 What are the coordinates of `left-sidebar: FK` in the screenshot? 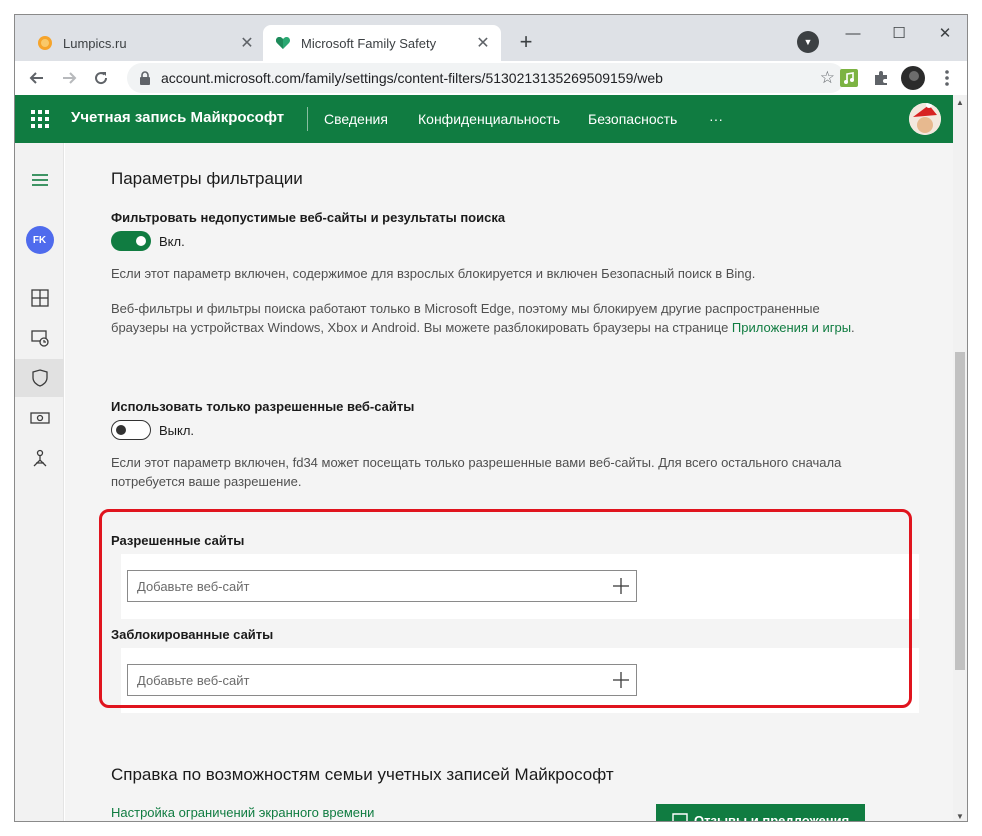 It's located at (39, 482).